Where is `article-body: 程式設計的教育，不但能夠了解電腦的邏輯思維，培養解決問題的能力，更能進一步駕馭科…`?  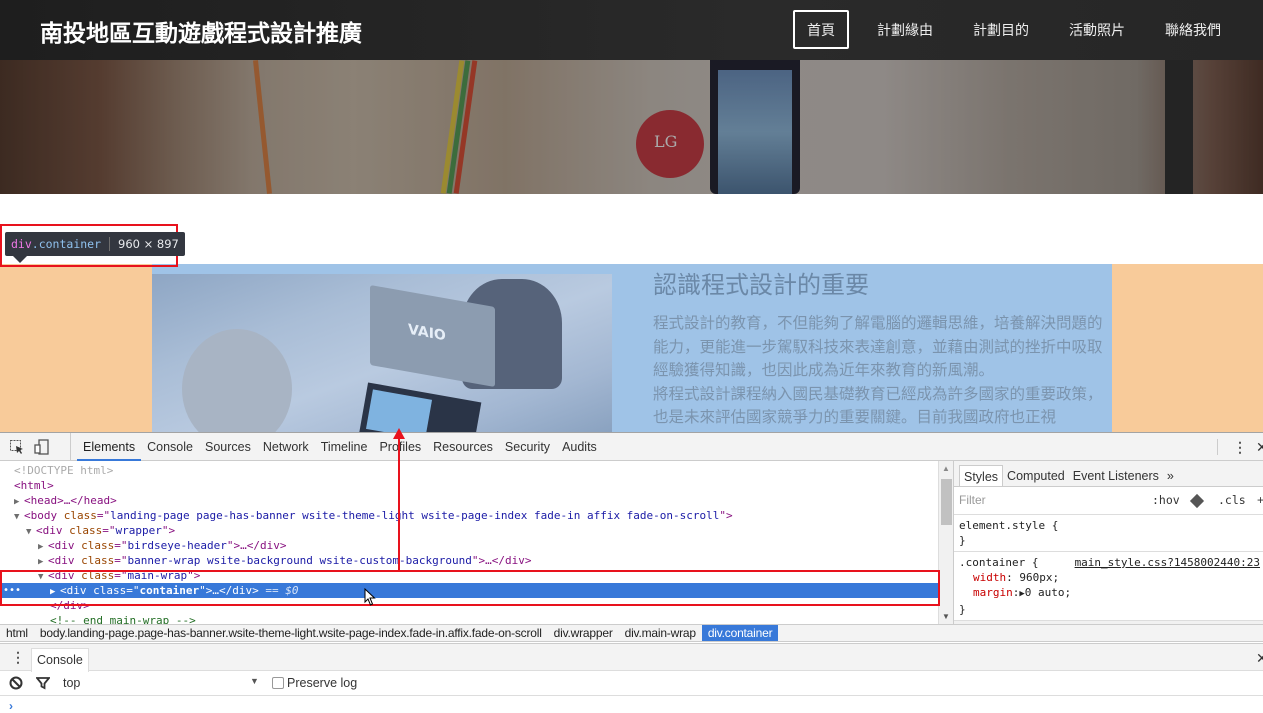 article-body: 程式設計的教育，不但能夠了解電腦的邏輯思維，培養解決問題的能力，更能進一步駕馭科… is located at coordinates (879, 371).